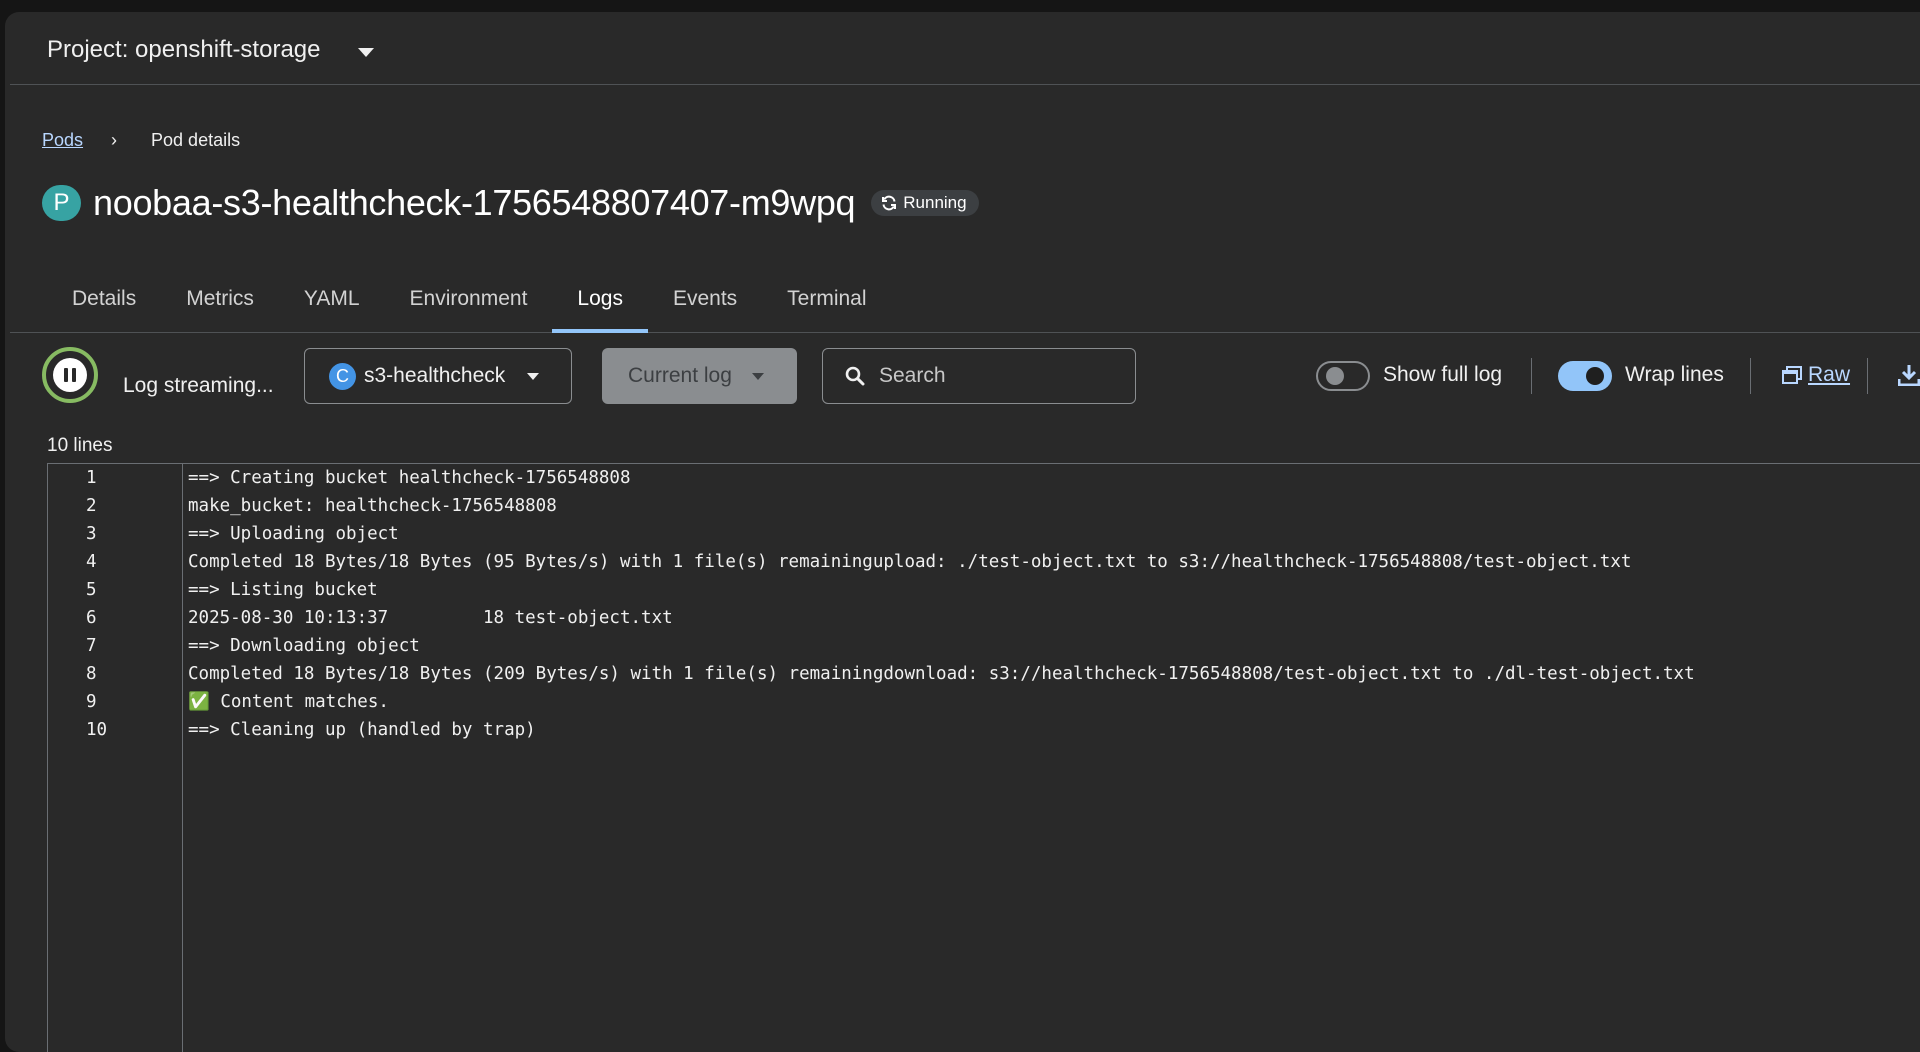  I want to click on chevron-right-icon: ›, so click(114, 140).